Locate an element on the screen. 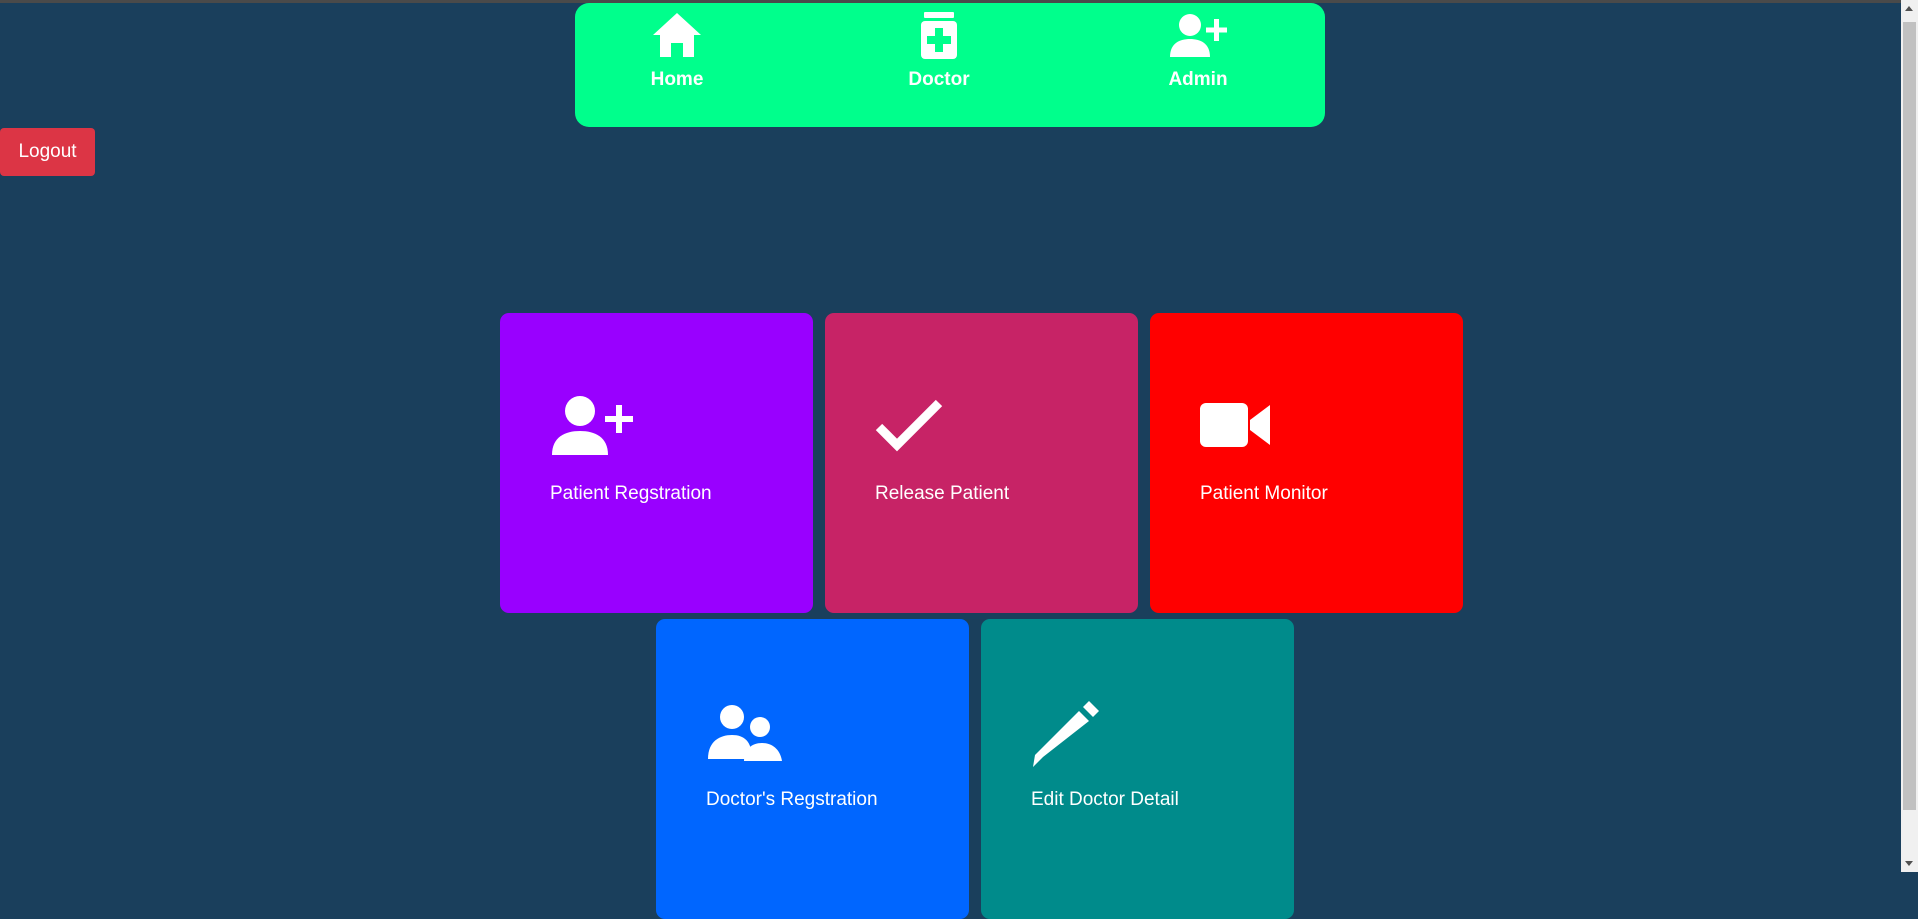 The width and height of the screenshot is (1918, 919). nav-home-label: Home is located at coordinates (677, 79).